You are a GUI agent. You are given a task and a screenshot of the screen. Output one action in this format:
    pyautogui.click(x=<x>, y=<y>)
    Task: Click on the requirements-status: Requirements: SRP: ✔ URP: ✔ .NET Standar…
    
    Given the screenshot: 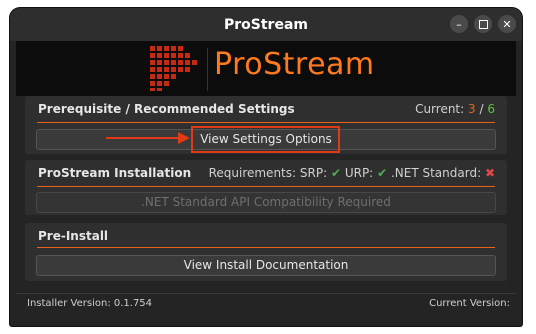 What is the action you would take?
    pyautogui.click(x=352, y=173)
    